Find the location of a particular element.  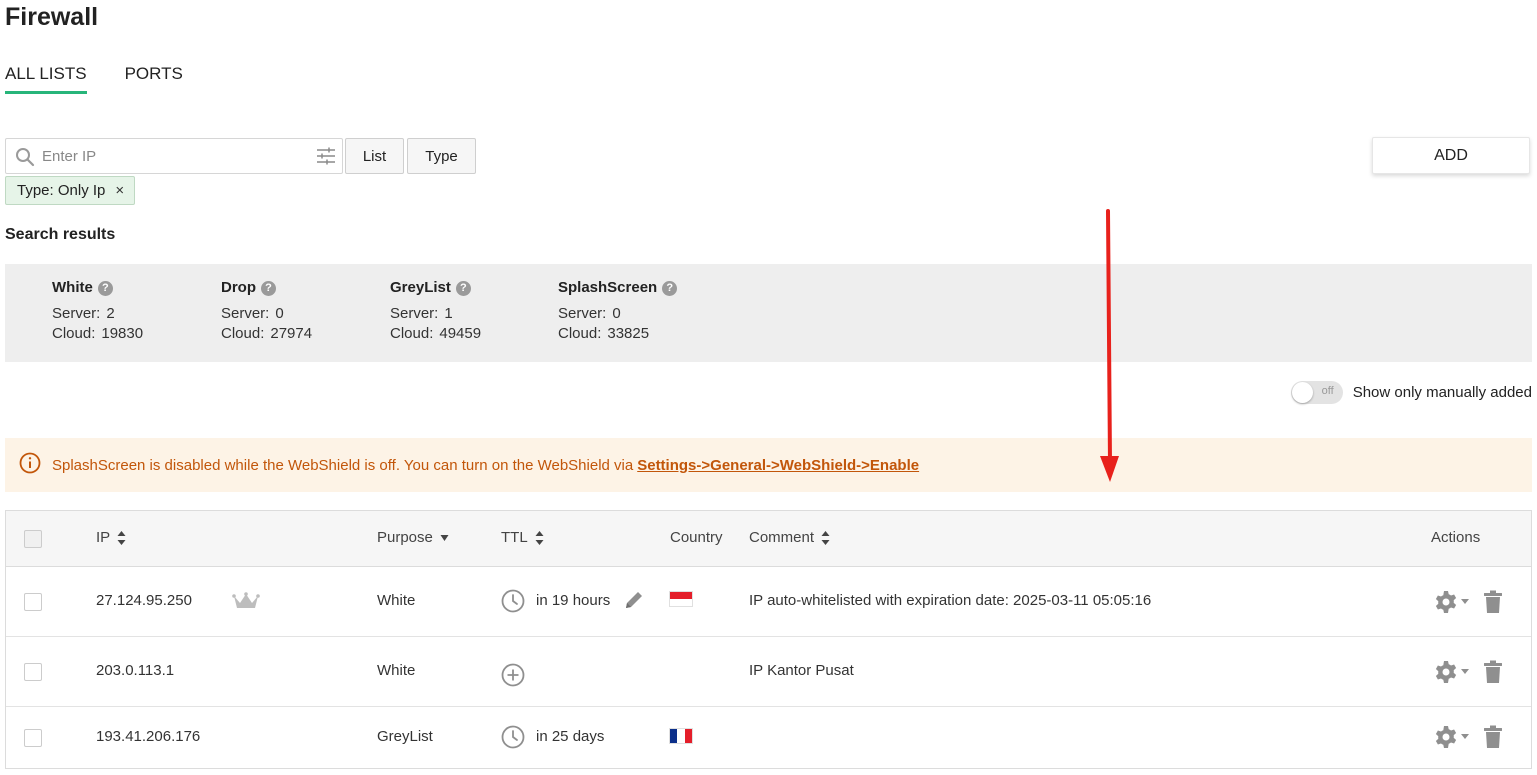

manual-filter-toggle-row: off Show only manually added is located at coordinates (1411, 392).